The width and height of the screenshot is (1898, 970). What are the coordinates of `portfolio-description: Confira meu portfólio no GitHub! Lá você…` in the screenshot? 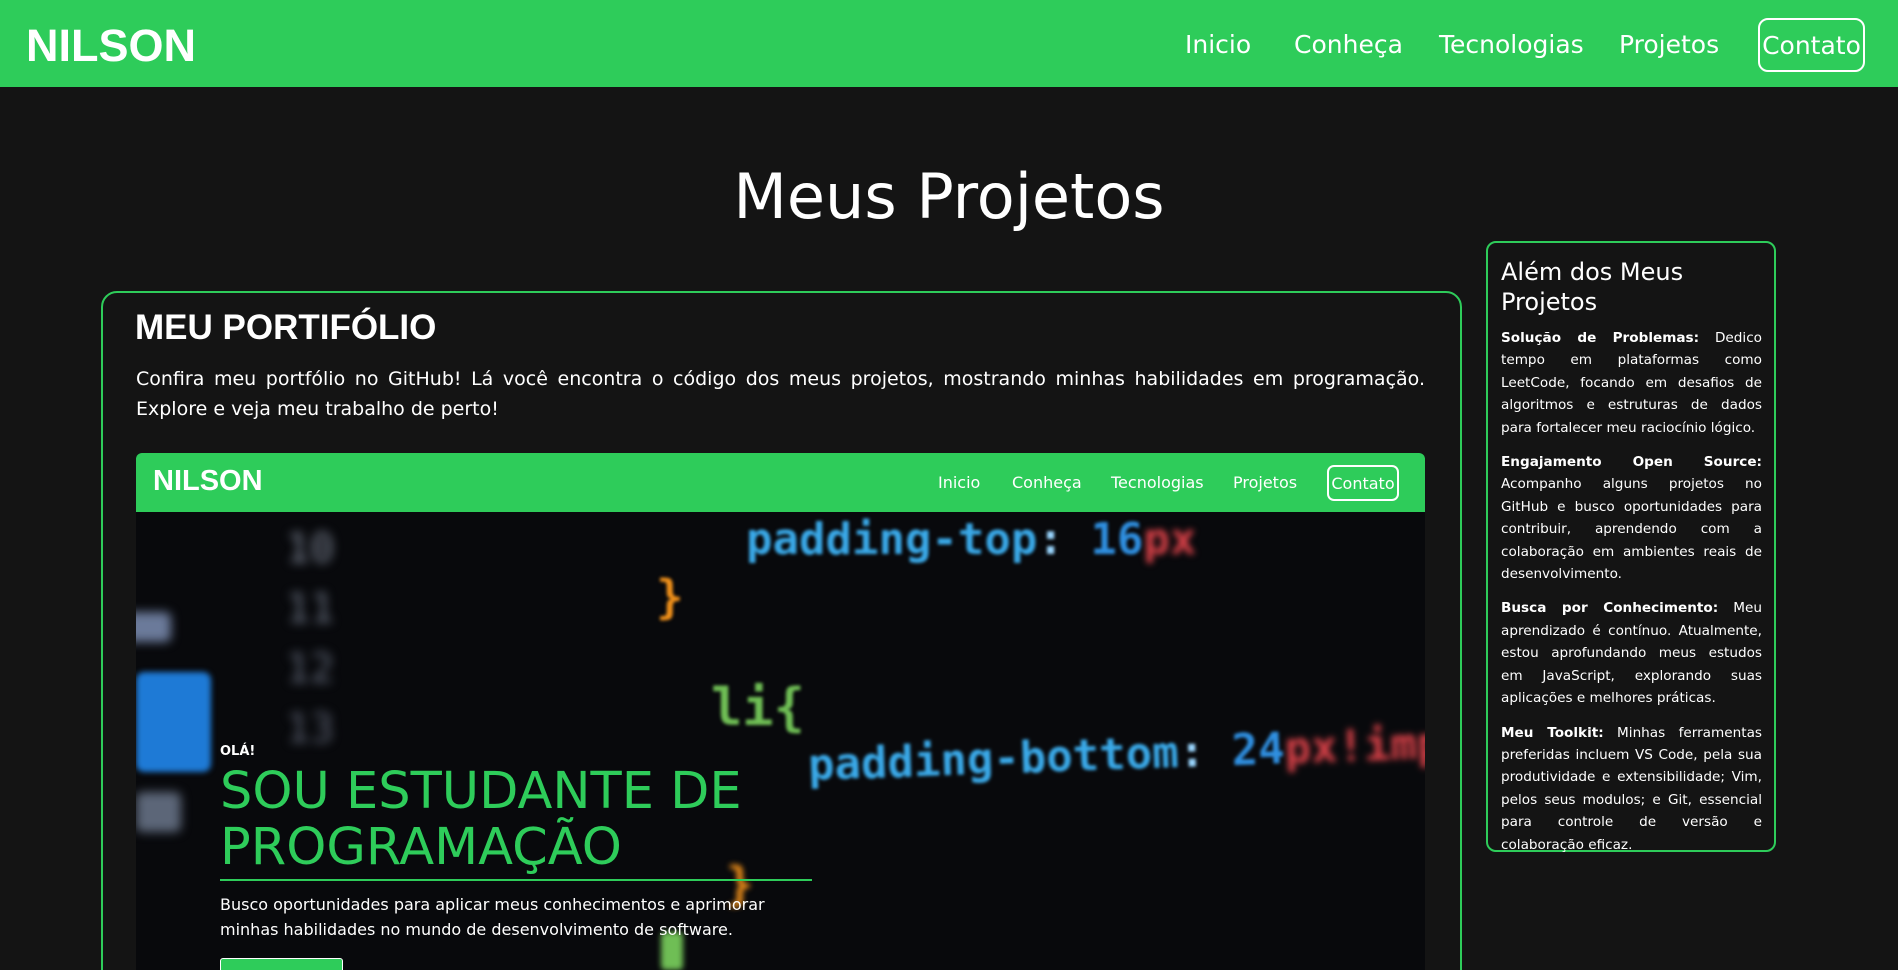 It's located at (780, 394).